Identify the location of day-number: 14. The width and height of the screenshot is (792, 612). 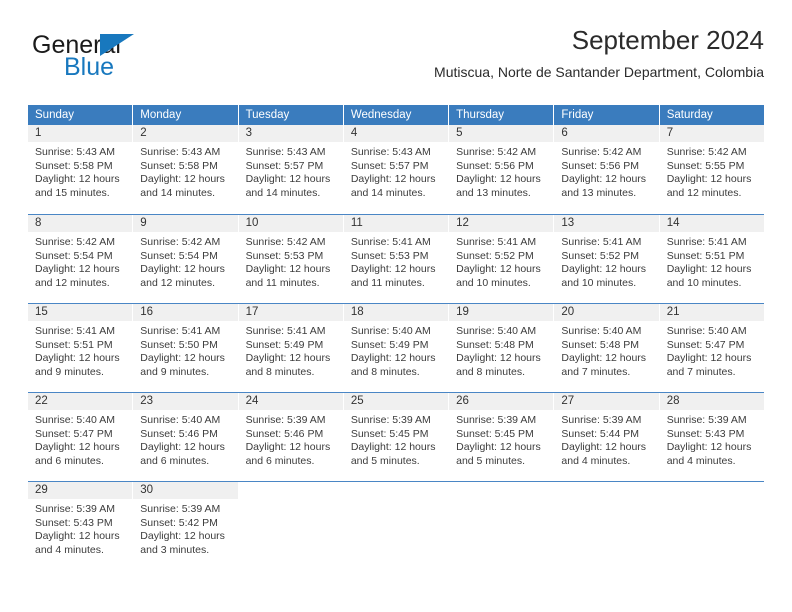
(711, 223).